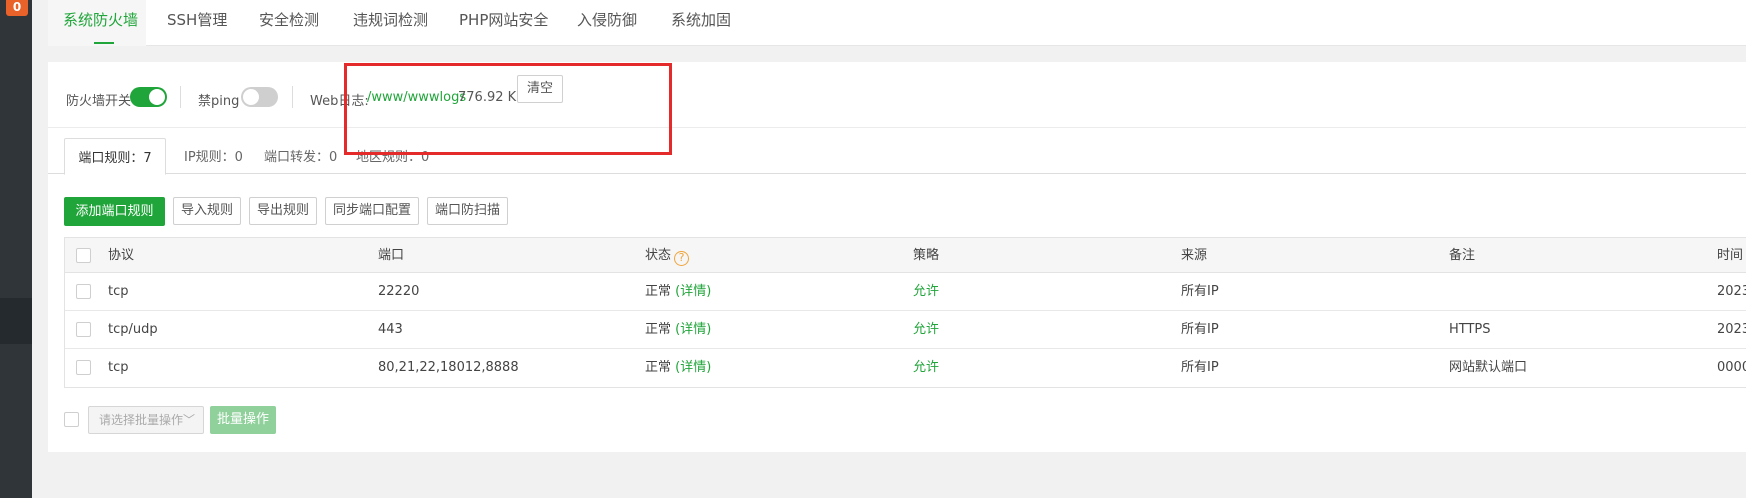 The width and height of the screenshot is (1746, 498). I want to click on col-status: 状态?, so click(667, 255).